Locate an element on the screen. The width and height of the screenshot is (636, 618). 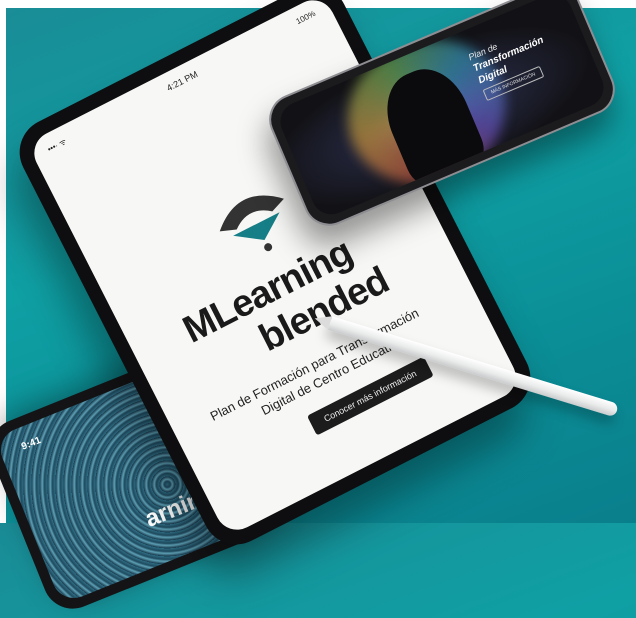
logo-dot is located at coordinates (268, 247).